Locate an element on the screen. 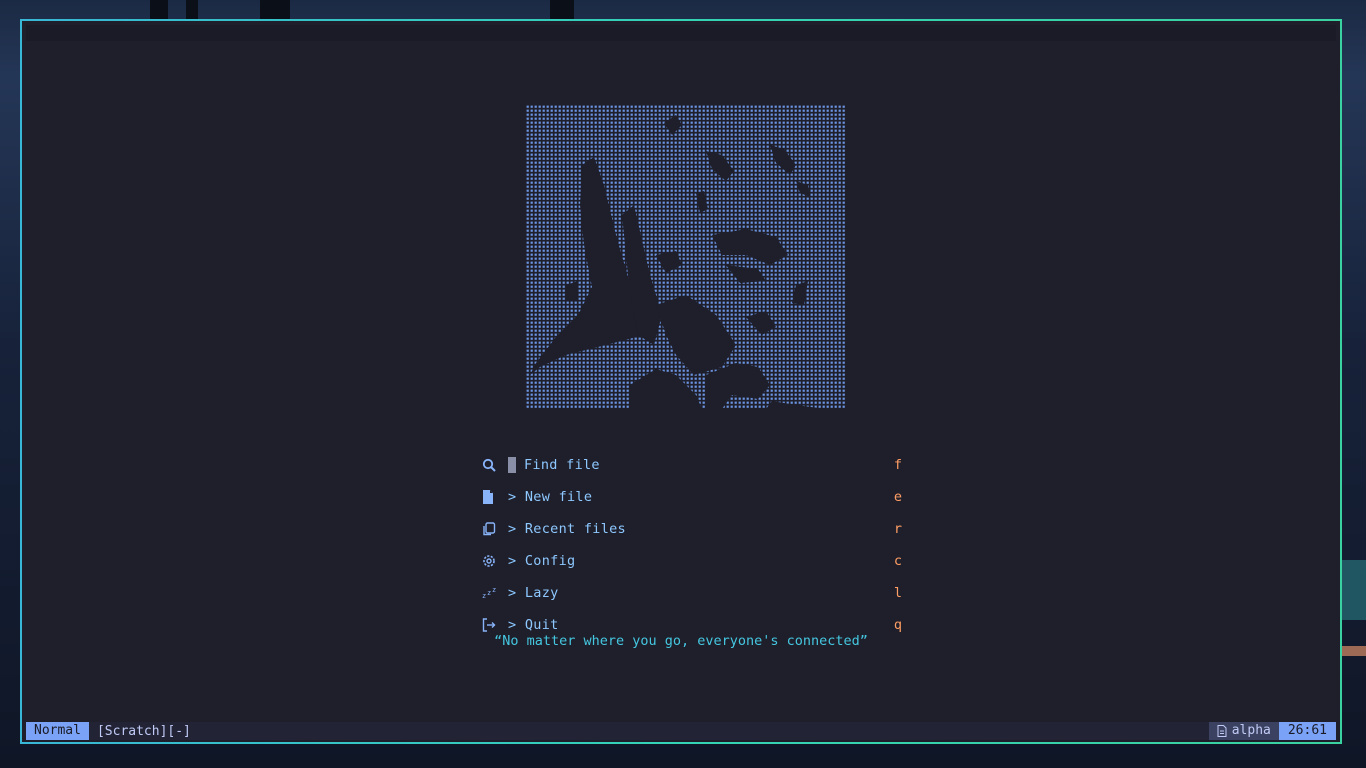 This screenshot has width=1366, height=768. shortcut-key: c is located at coordinates (897, 561).